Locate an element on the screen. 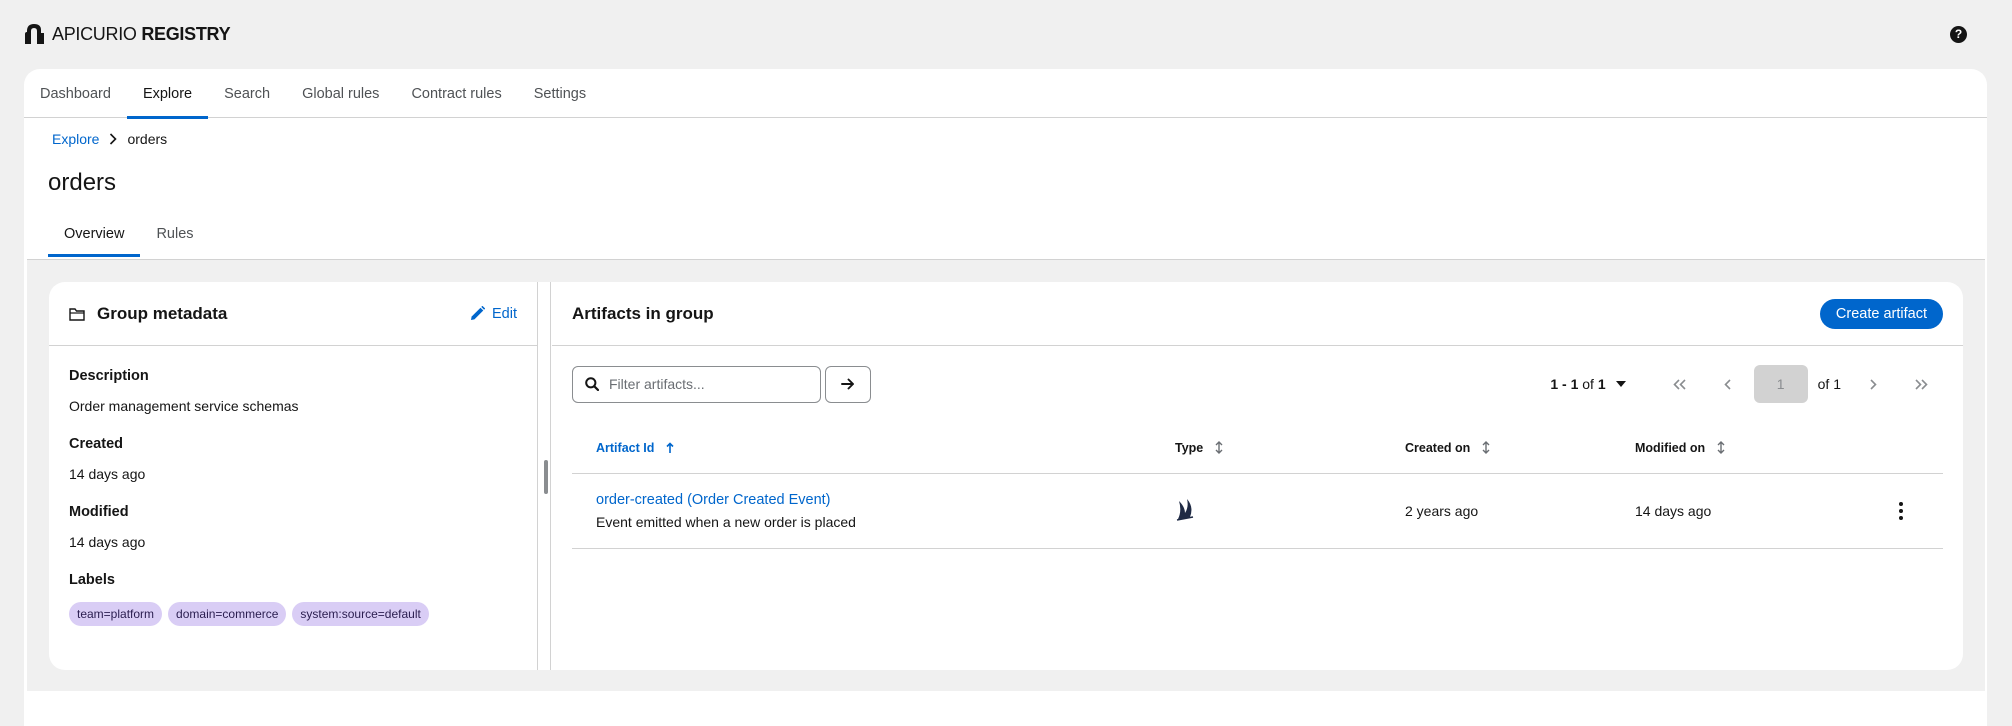 The width and height of the screenshot is (2012, 726). edit-metadata-button: Edit is located at coordinates (493, 314).